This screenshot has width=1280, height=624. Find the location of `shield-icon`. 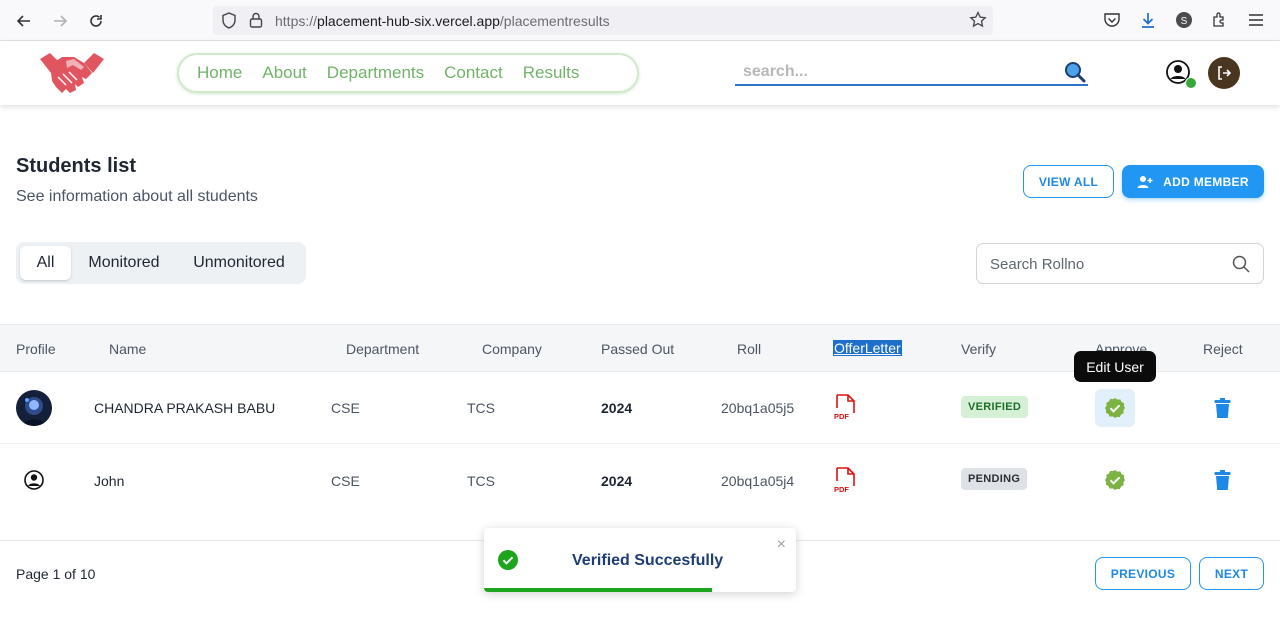

shield-icon is located at coordinates (229, 23).